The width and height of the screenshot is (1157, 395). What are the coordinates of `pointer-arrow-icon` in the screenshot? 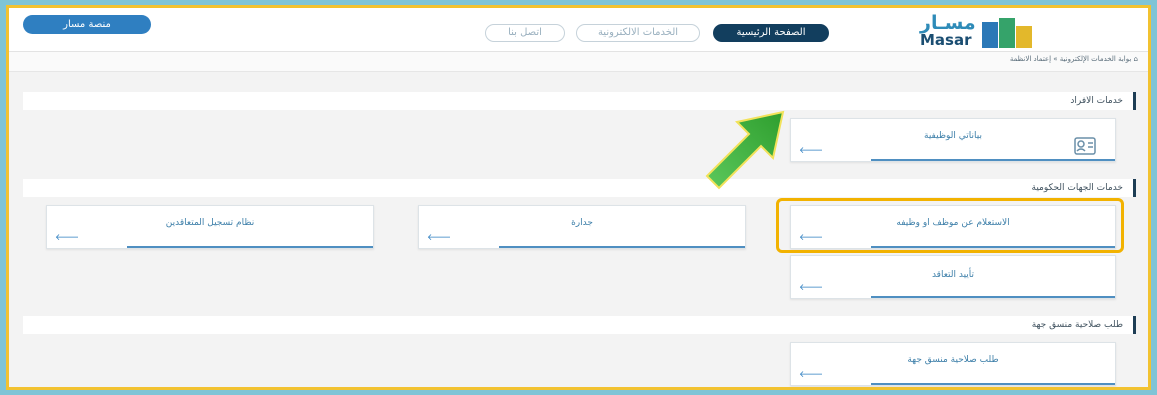 It's located at (745, 150).